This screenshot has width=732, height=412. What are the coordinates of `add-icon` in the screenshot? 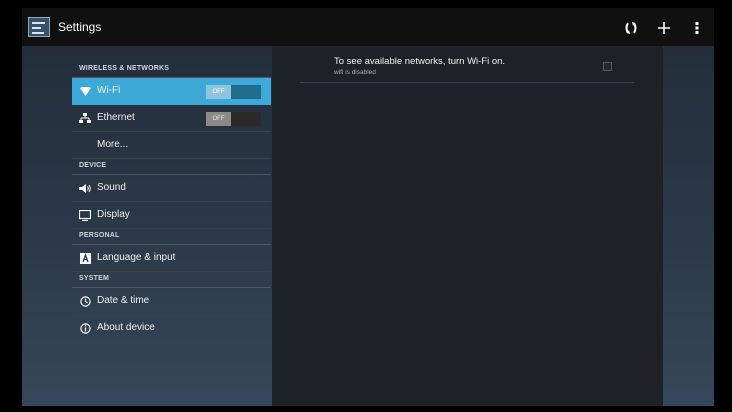 It's located at (664, 28).